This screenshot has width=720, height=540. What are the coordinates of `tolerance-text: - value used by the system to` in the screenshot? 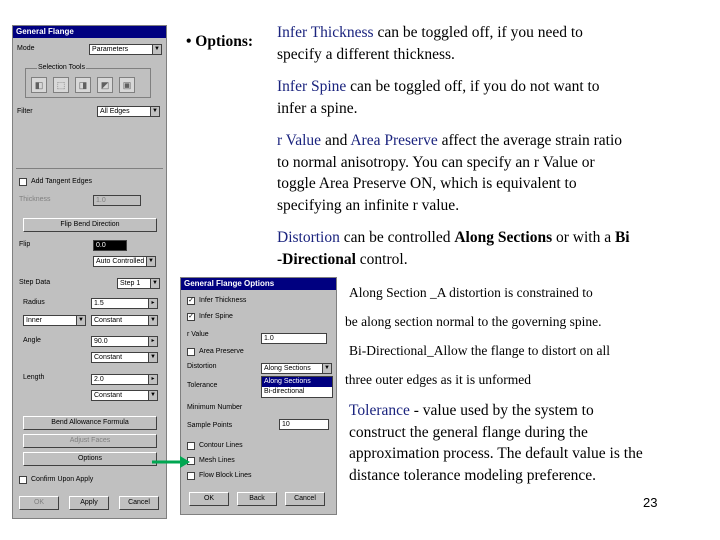 It's located at (501, 410).